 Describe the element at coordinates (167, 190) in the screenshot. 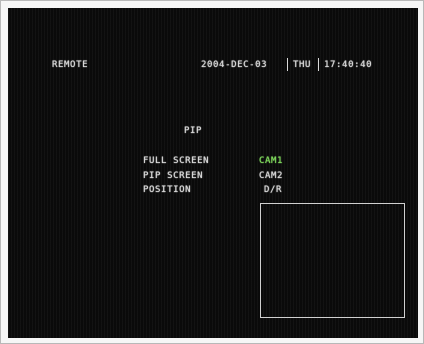

I see `menu-label-position: POSITION` at that location.